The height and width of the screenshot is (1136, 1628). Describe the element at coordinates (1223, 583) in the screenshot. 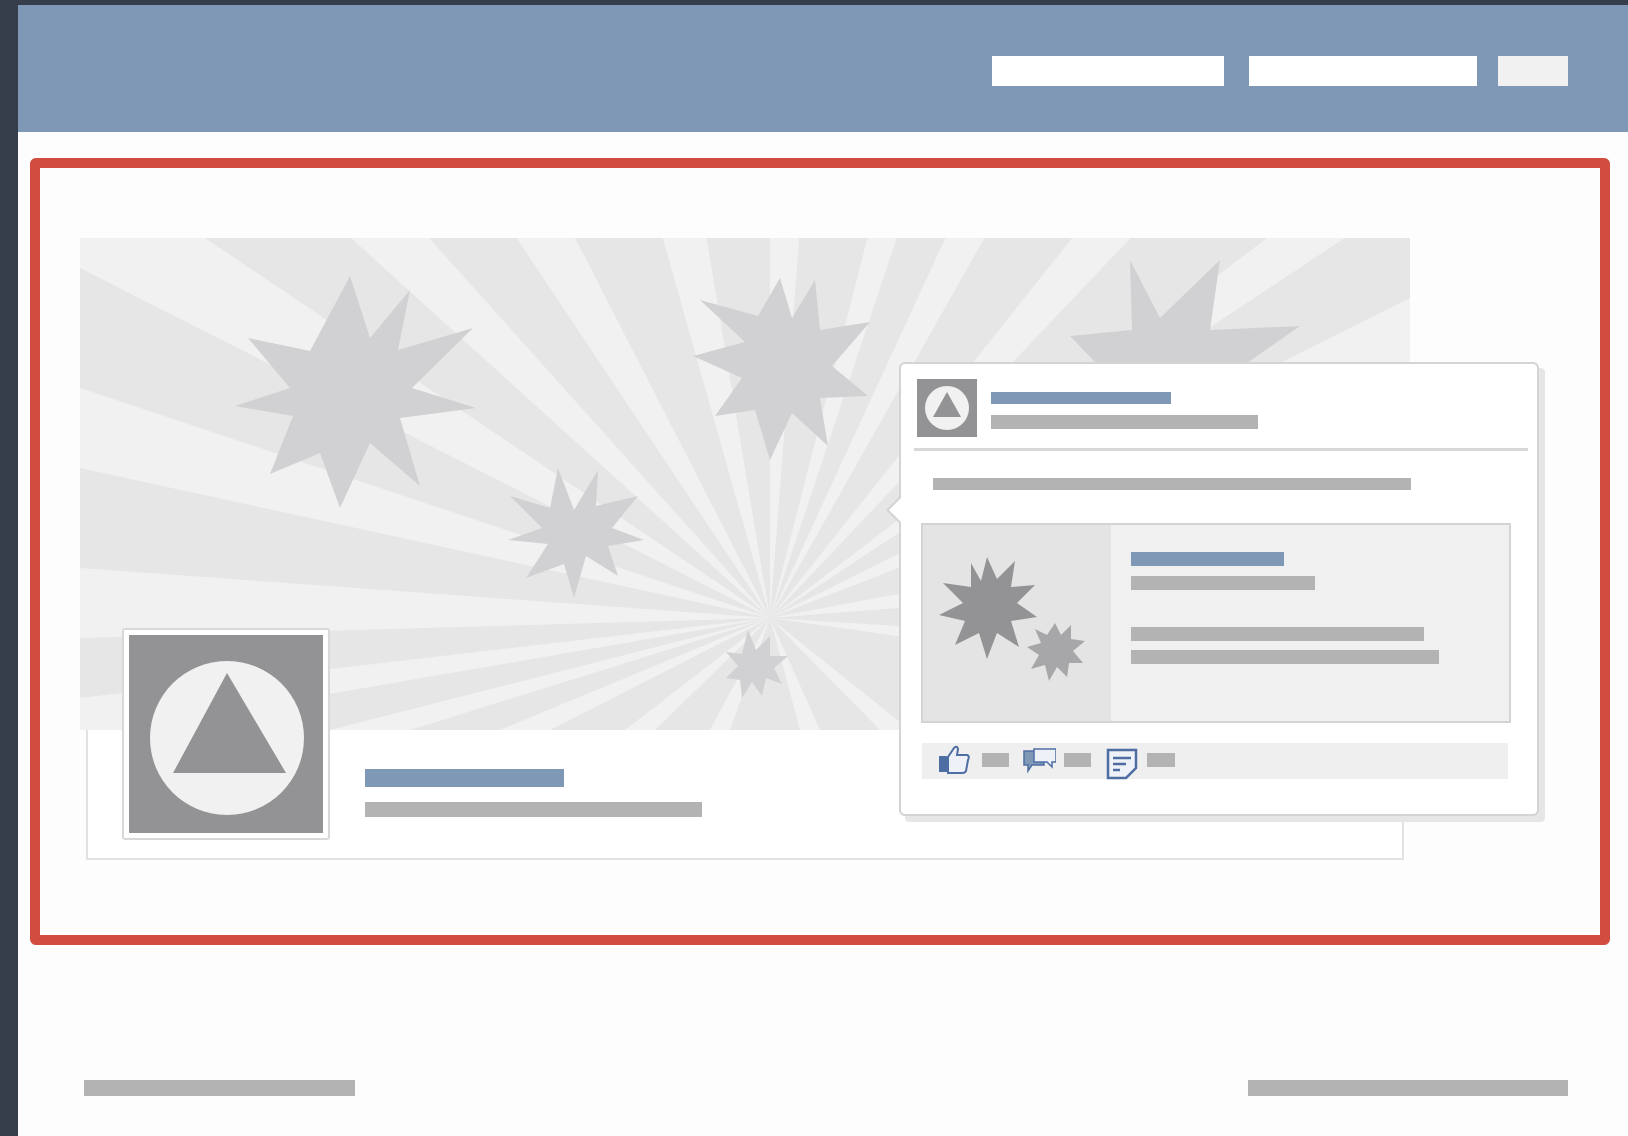

I see `attachment-subtitle-placeholder` at that location.